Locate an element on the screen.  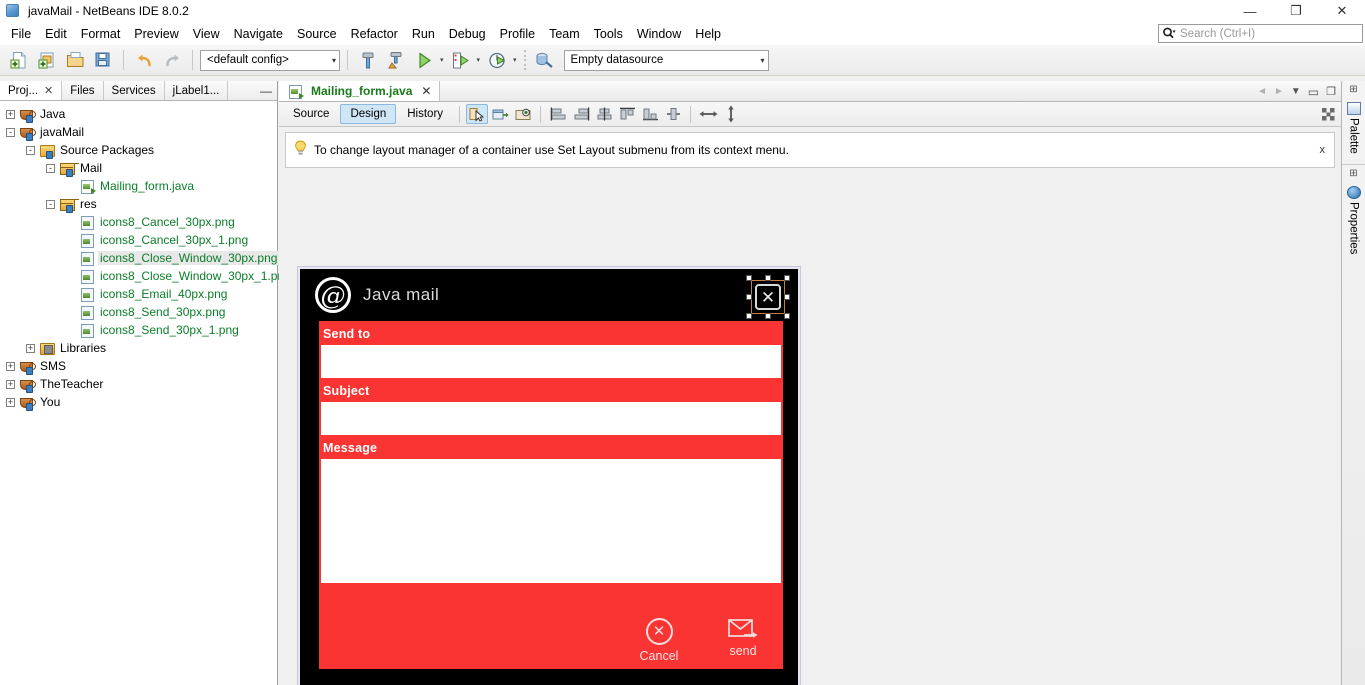
tree-item-mailing-form-java: Mailing_form.java is located at coordinates (138, 186).